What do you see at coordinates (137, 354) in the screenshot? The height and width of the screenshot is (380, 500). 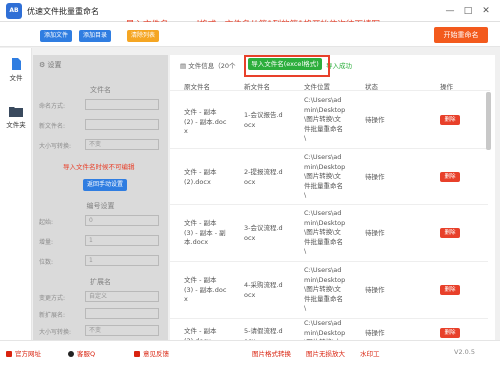 I see `feedback-icon` at bounding box center [137, 354].